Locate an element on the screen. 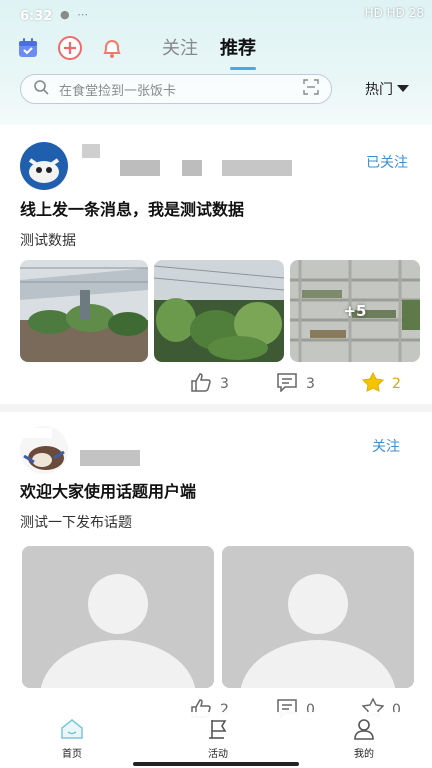  followed-button: 已关注 is located at coordinates (387, 162).